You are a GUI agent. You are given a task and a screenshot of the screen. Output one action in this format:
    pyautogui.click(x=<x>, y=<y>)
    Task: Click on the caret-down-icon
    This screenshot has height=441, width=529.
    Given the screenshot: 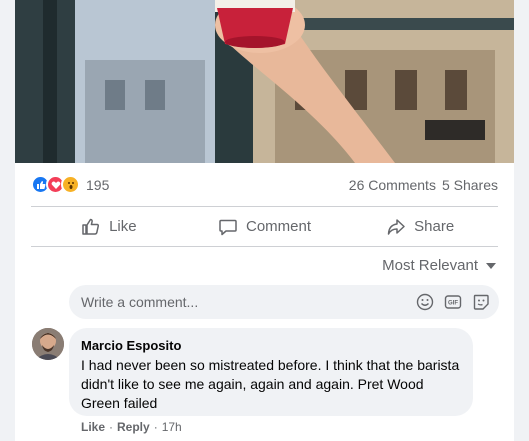 What is the action you would take?
    pyautogui.click(x=491, y=265)
    